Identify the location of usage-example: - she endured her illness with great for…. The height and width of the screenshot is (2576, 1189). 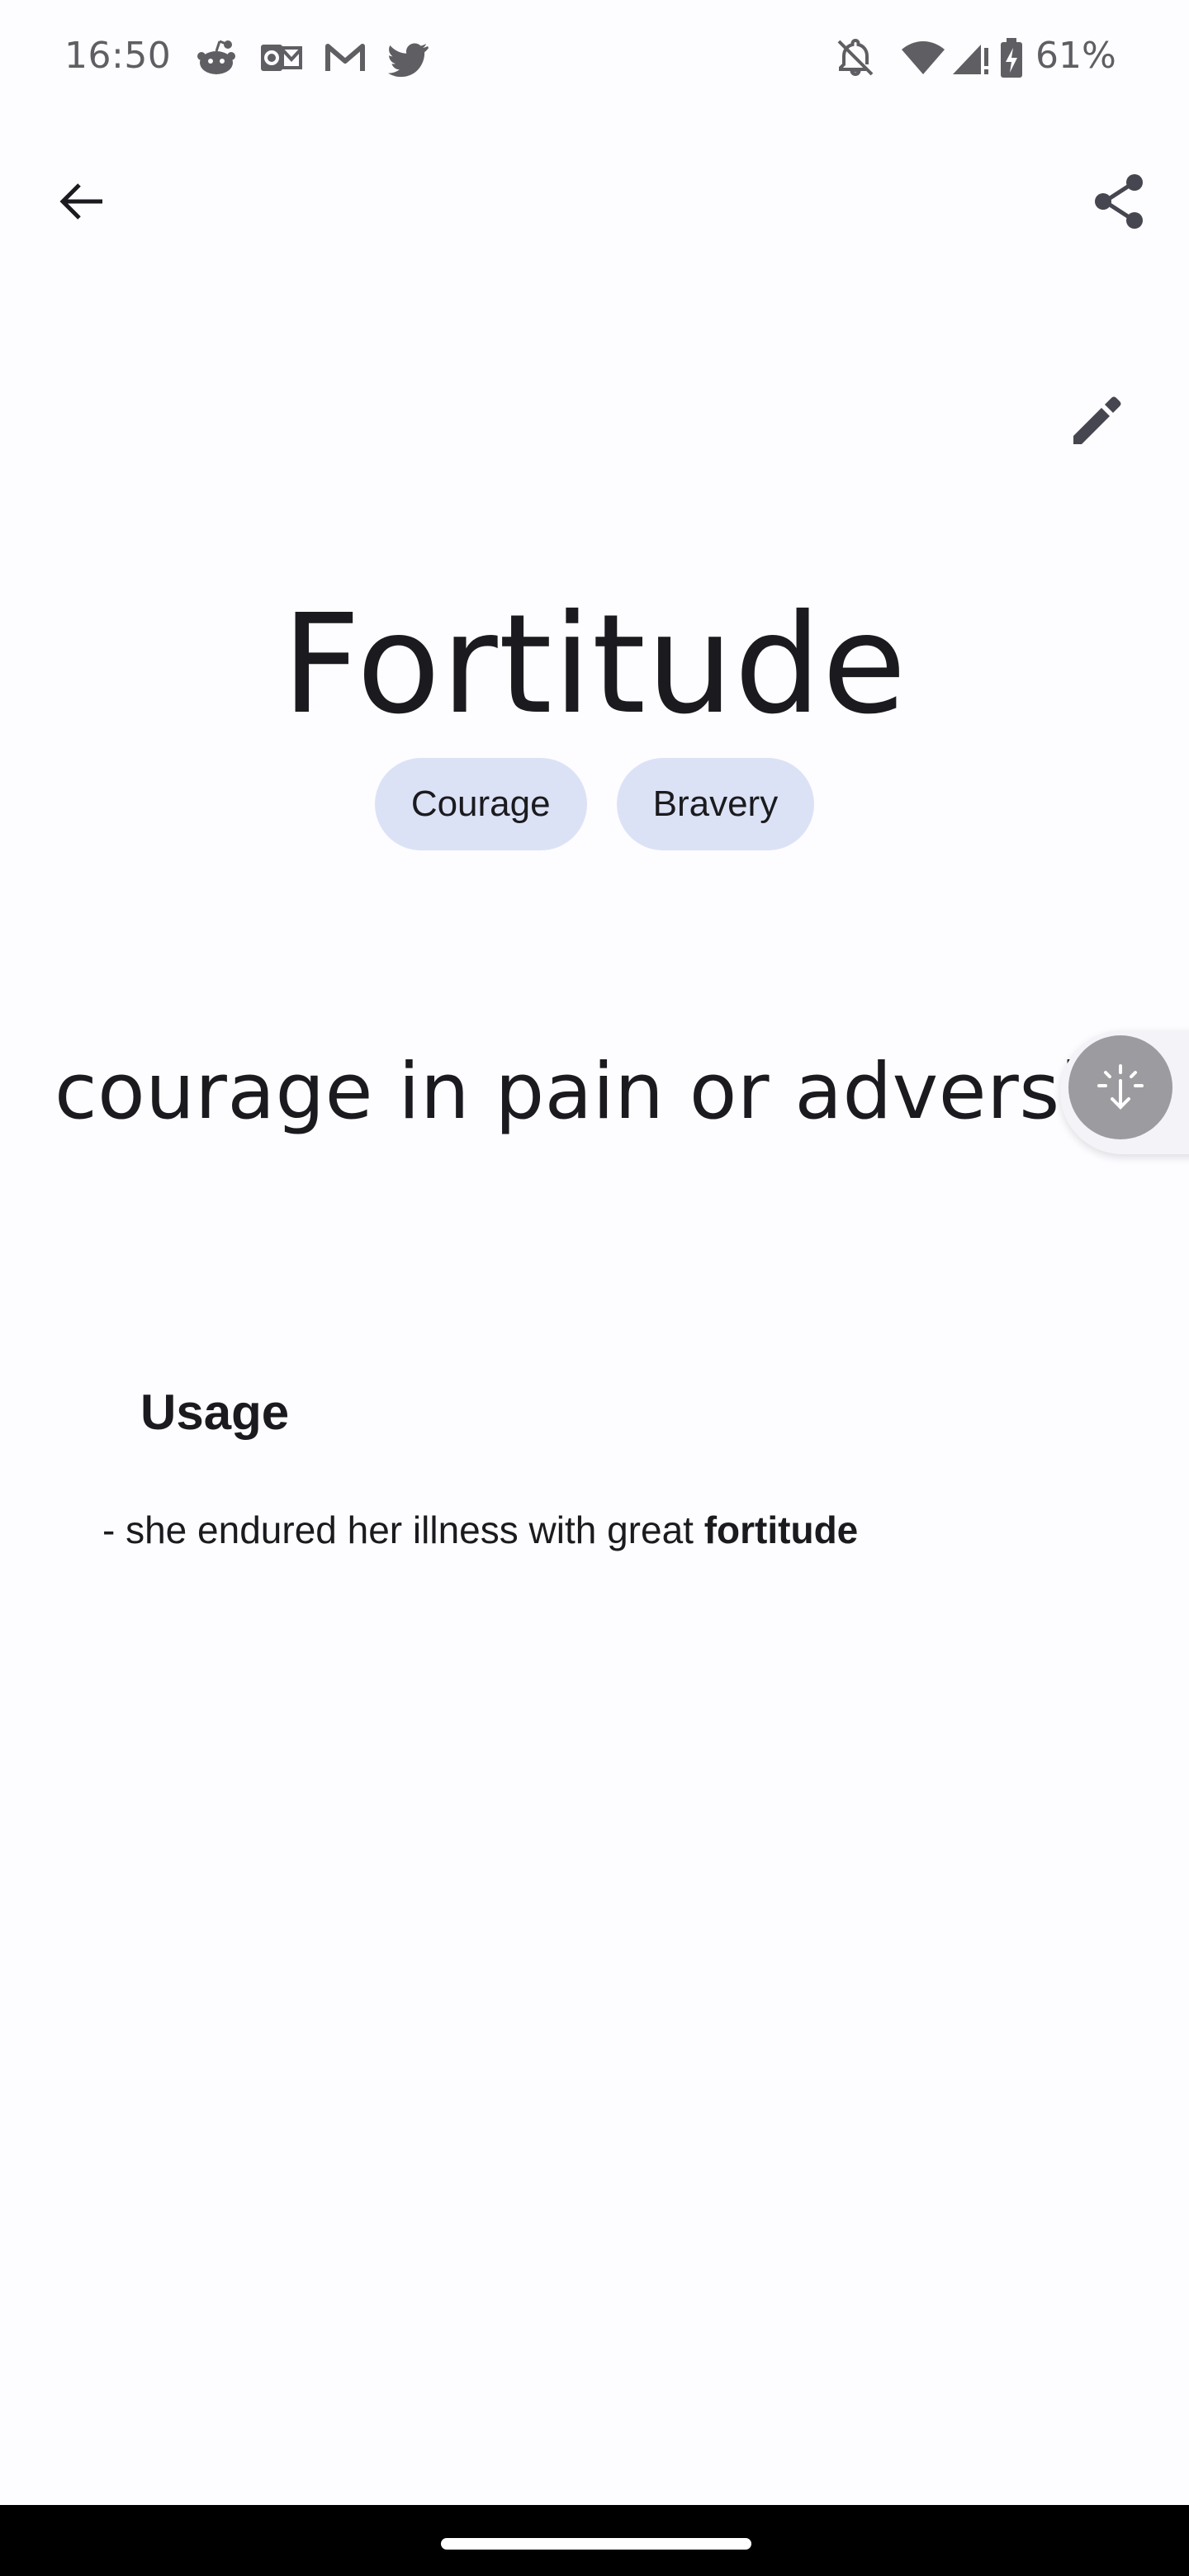
(480, 1530).